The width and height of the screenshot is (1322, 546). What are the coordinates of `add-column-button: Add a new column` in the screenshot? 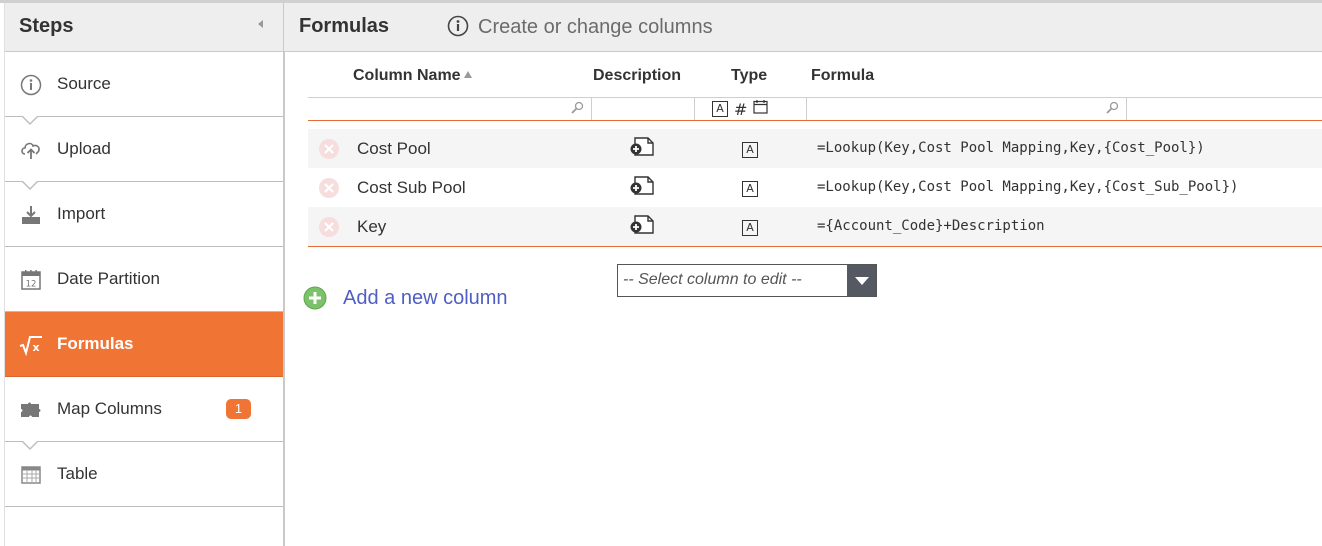 It's located at (405, 298).